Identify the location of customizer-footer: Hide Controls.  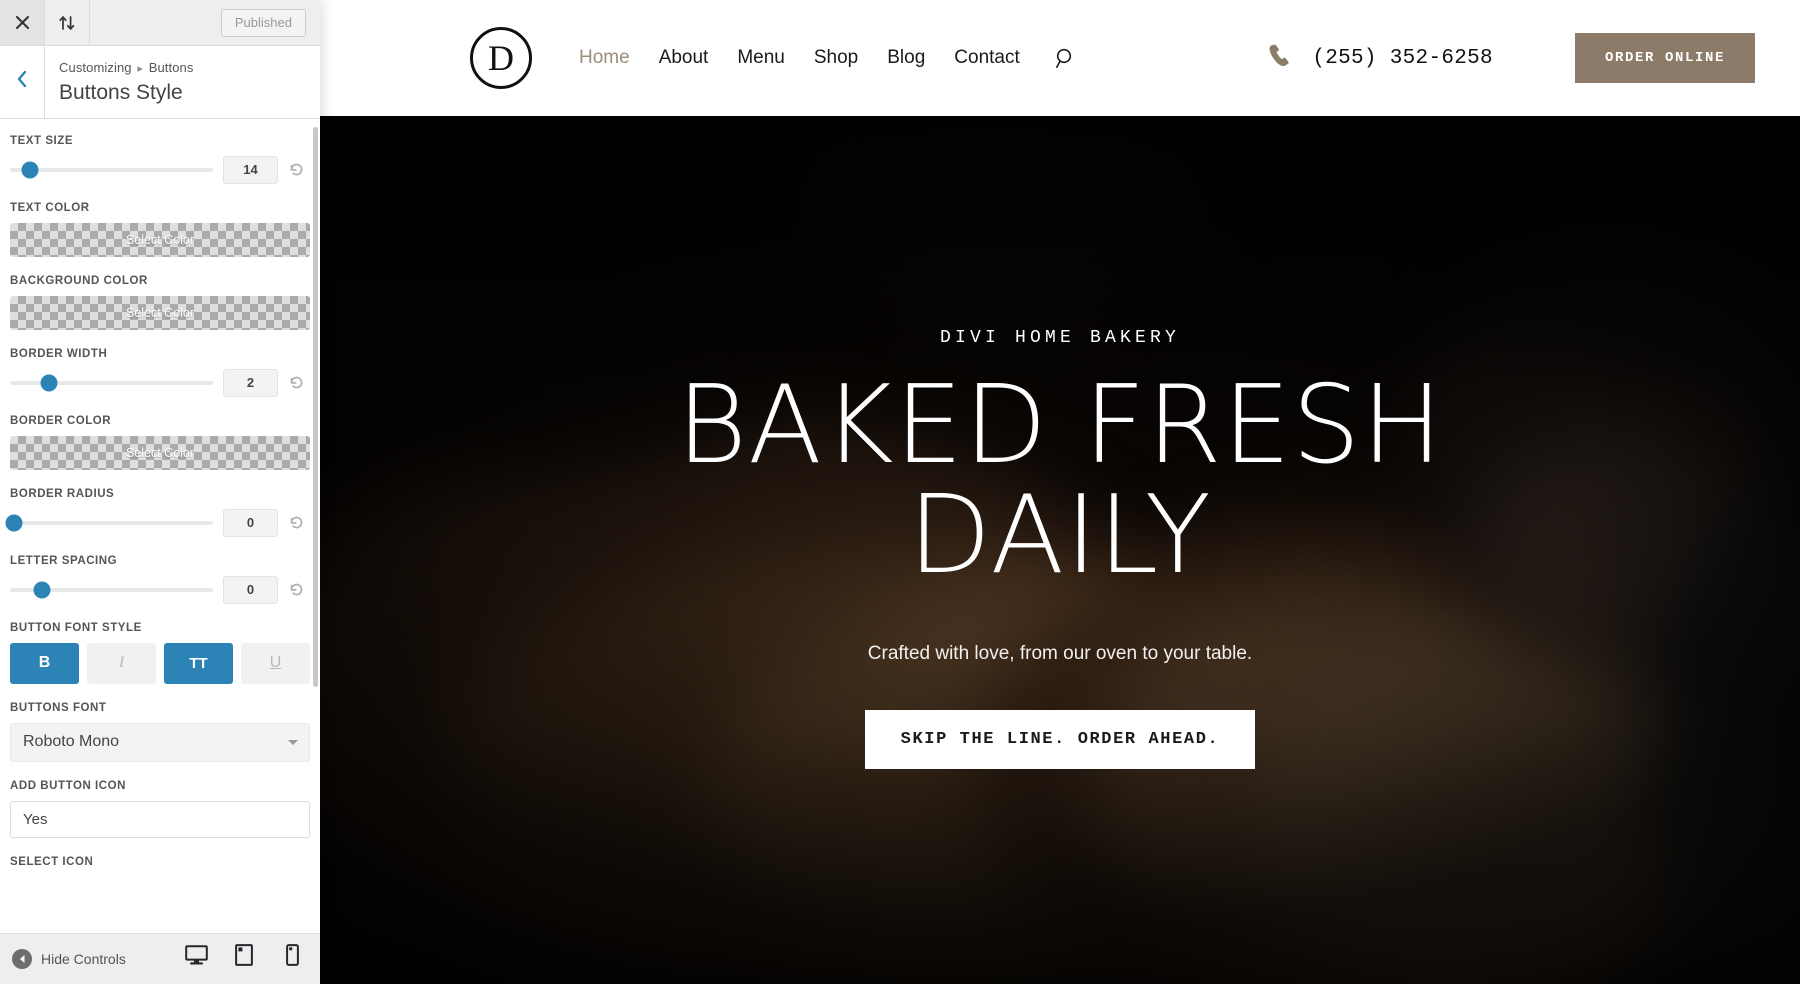
(160, 958).